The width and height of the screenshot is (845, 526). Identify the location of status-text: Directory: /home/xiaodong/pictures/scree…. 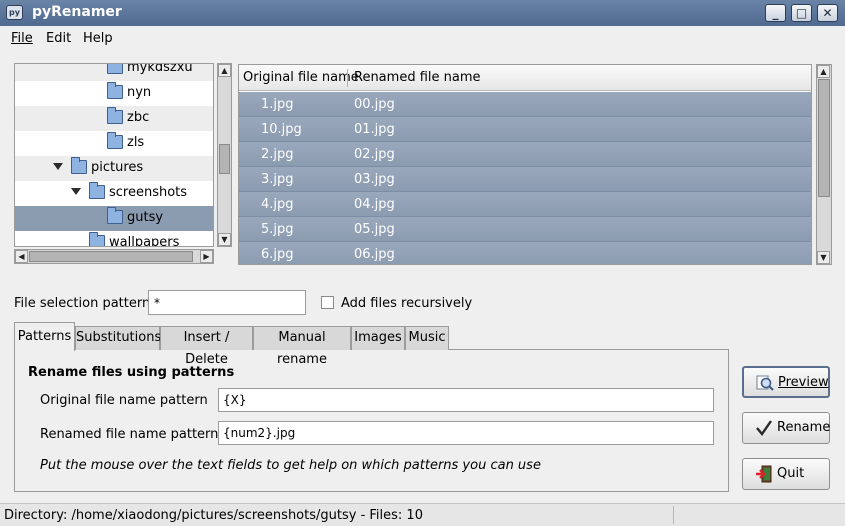
(213, 515).